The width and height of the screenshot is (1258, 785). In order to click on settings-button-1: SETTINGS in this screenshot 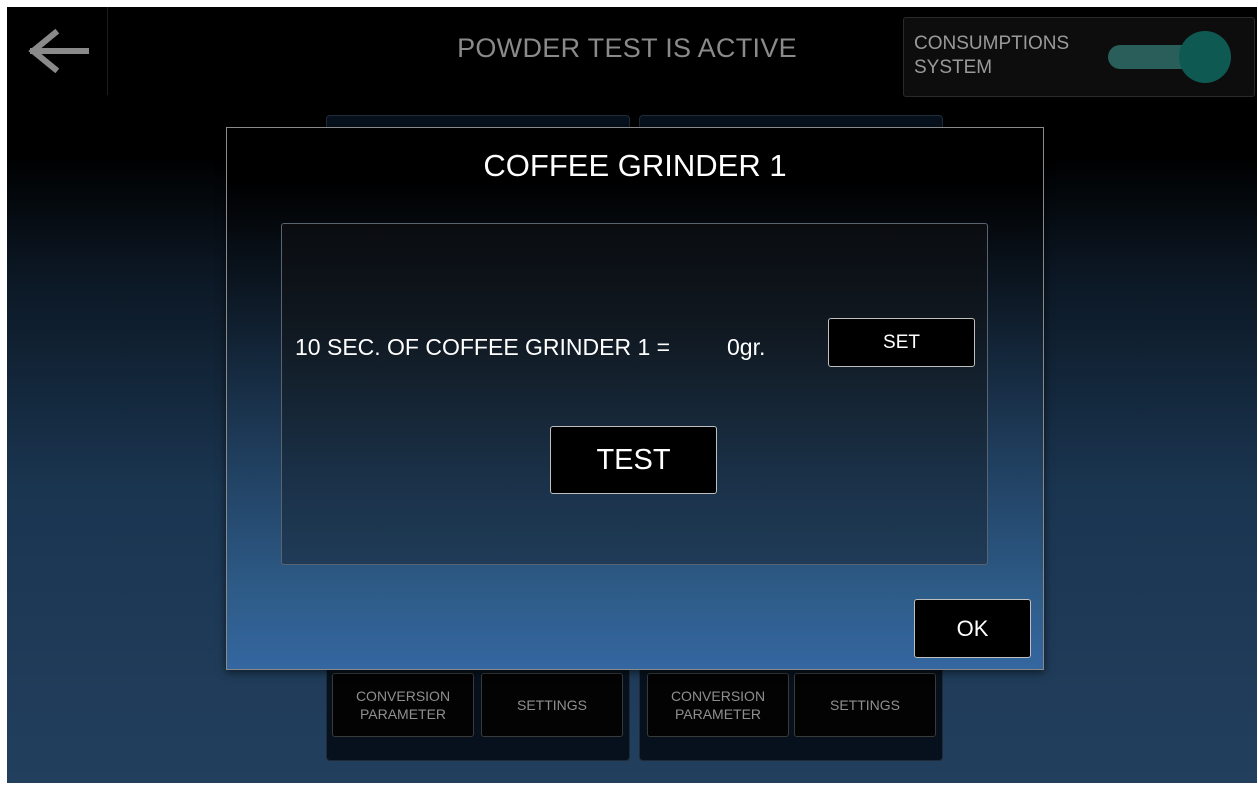, I will do `click(552, 705)`.